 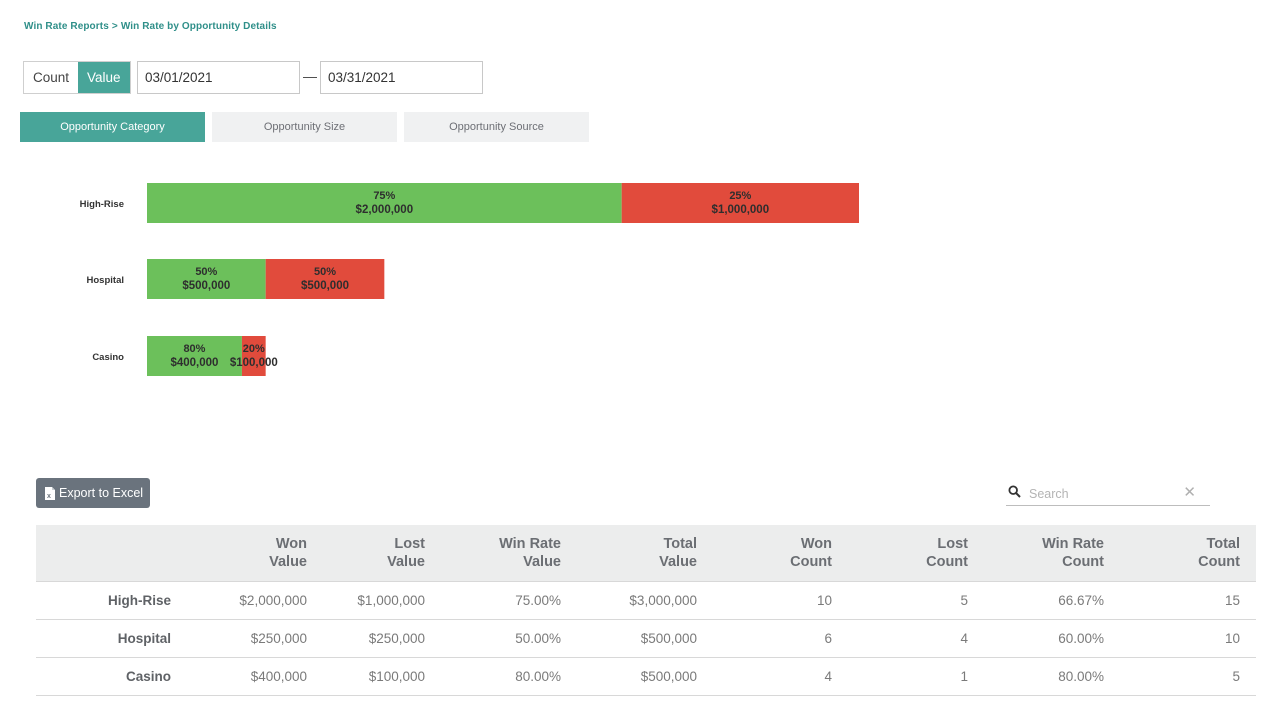 I want to click on won-value-label: $500,000, so click(x=206, y=286).